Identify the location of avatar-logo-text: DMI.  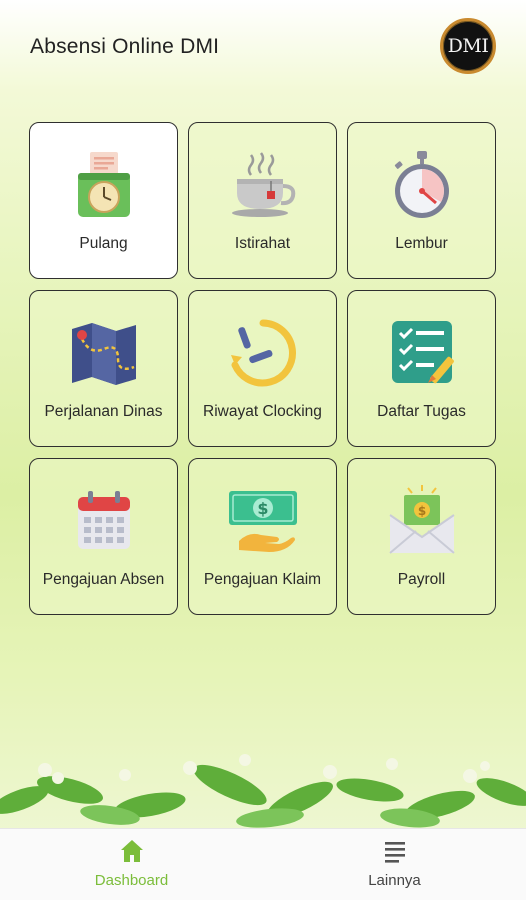
(468, 46).